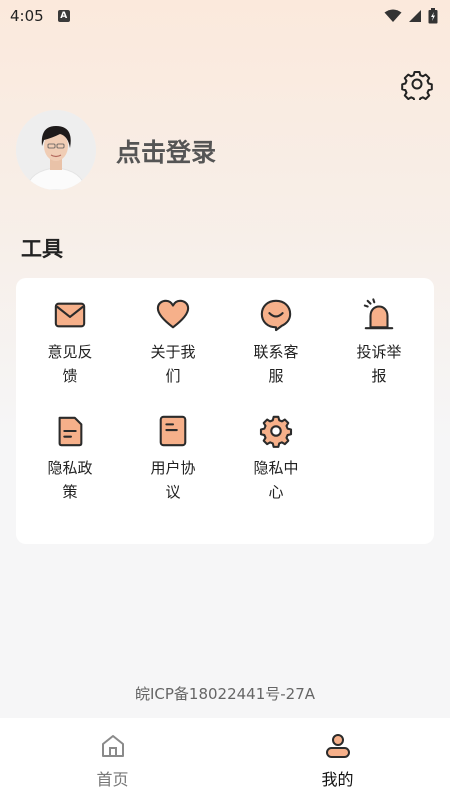  What do you see at coordinates (337, 746) in the screenshot?
I see `user-icon` at bounding box center [337, 746].